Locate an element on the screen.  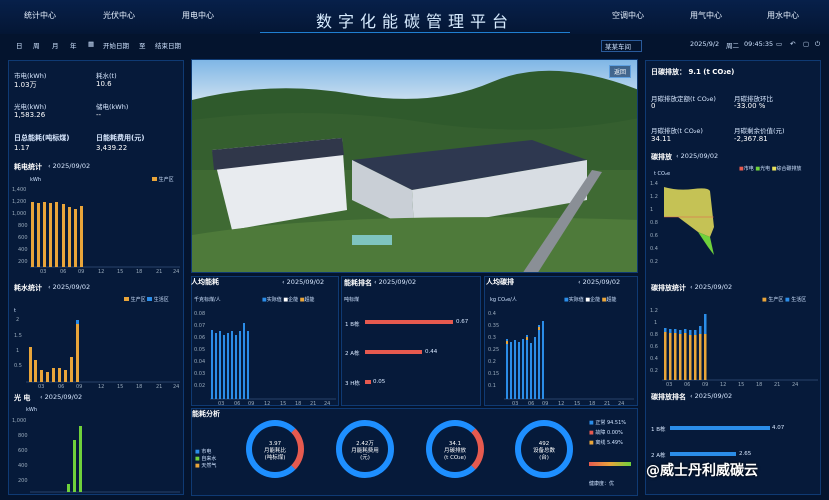
per-carbon-date-text: 2025/09/02 is located at coordinates (601, 282).